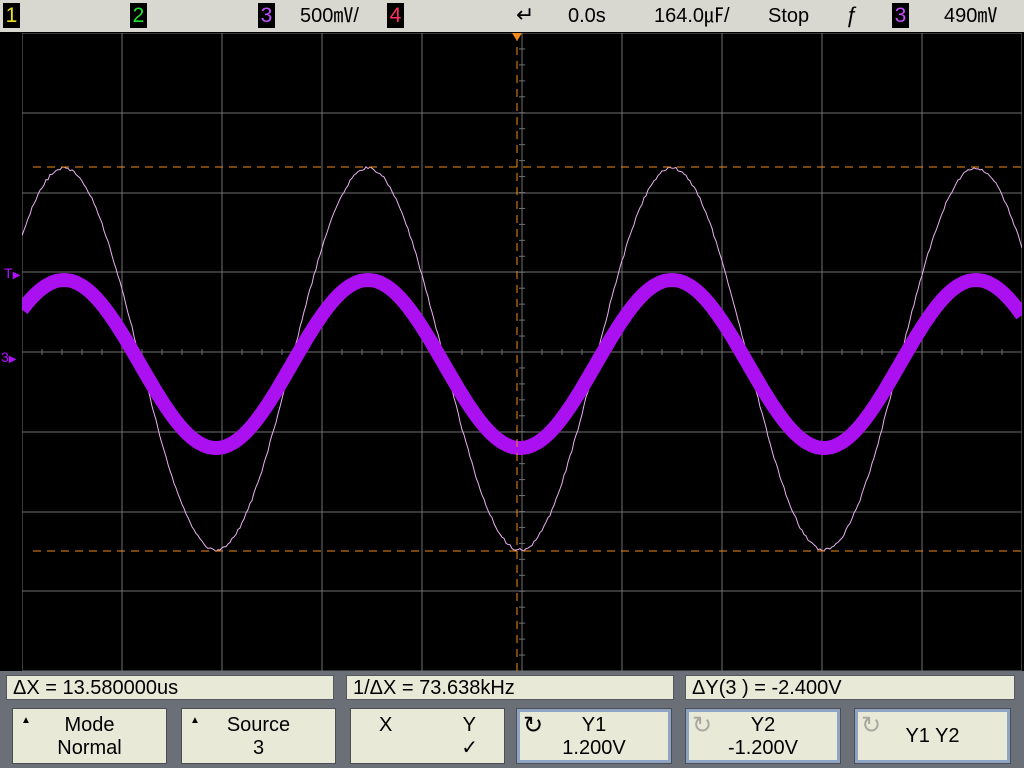  What do you see at coordinates (258, 725) in the screenshot?
I see `source-label: Source` at bounding box center [258, 725].